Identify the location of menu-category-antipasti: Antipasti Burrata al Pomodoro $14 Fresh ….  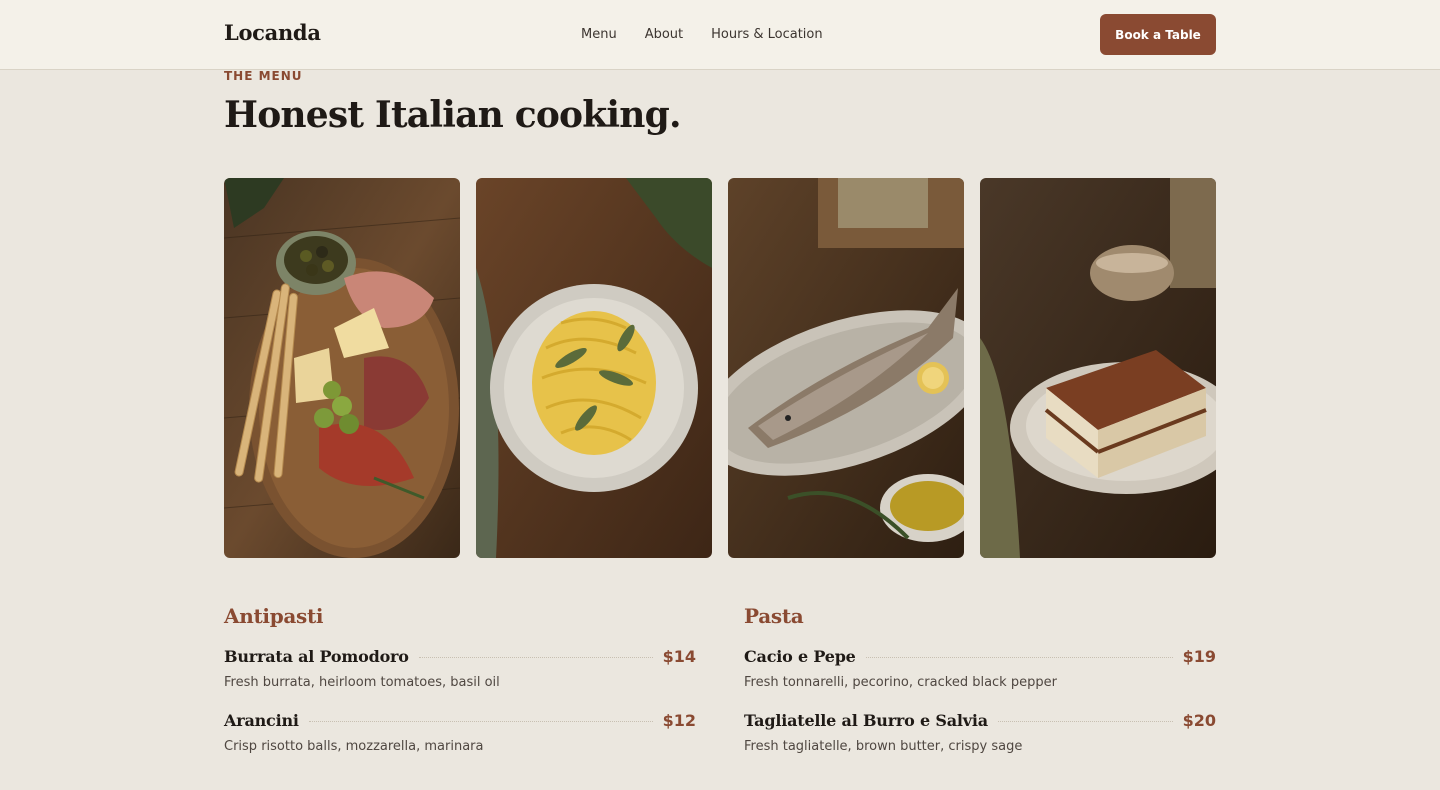
(460, 689).